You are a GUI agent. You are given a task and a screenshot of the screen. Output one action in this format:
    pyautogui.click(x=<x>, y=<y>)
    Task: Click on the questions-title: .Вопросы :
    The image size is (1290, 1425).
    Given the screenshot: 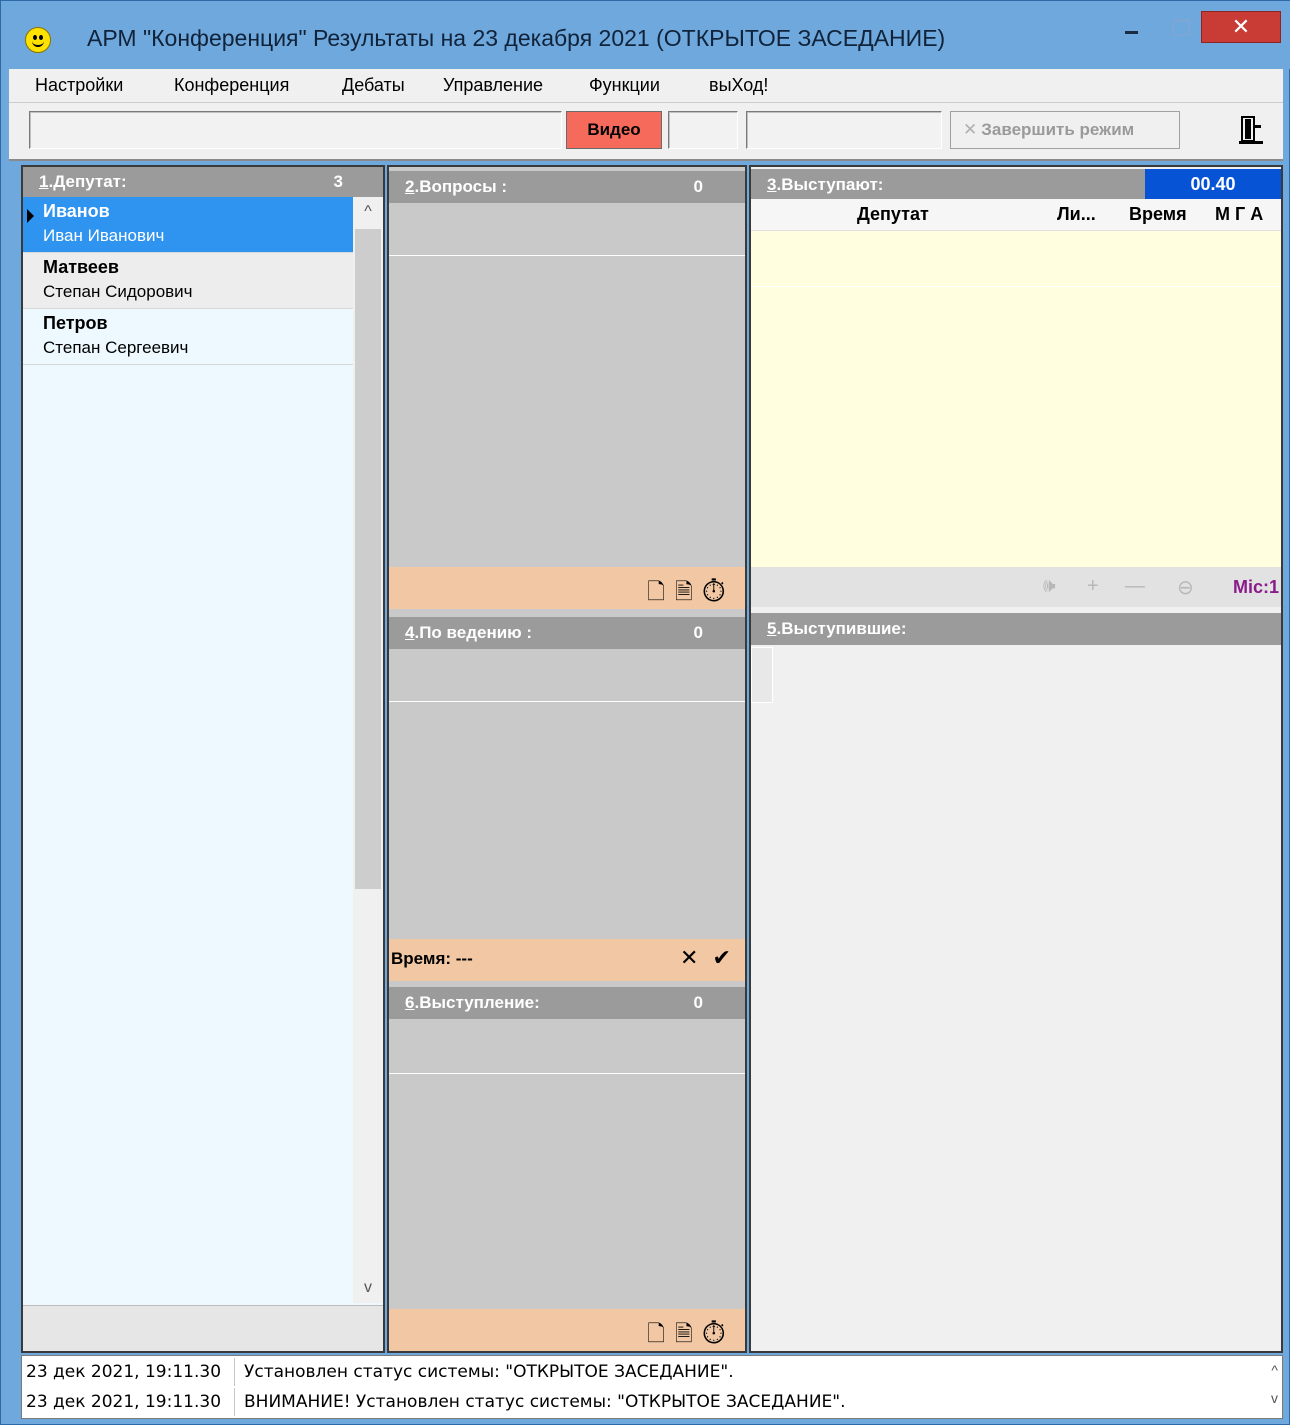 What is the action you would take?
    pyautogui.click(x=461, y=186)
    